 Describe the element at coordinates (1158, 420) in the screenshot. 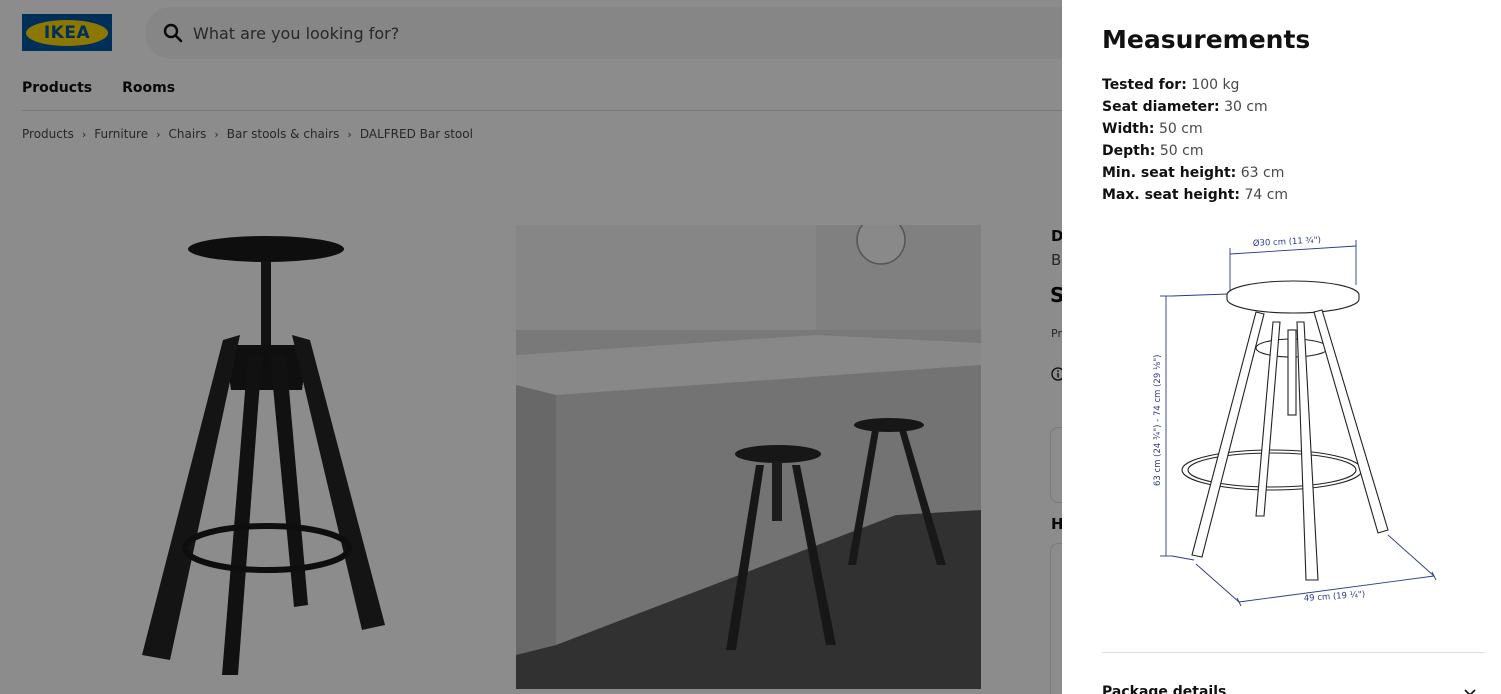

I see `height-label: 63 cm (24 ¾") - 74 cm (29 ⅛")` at that location.